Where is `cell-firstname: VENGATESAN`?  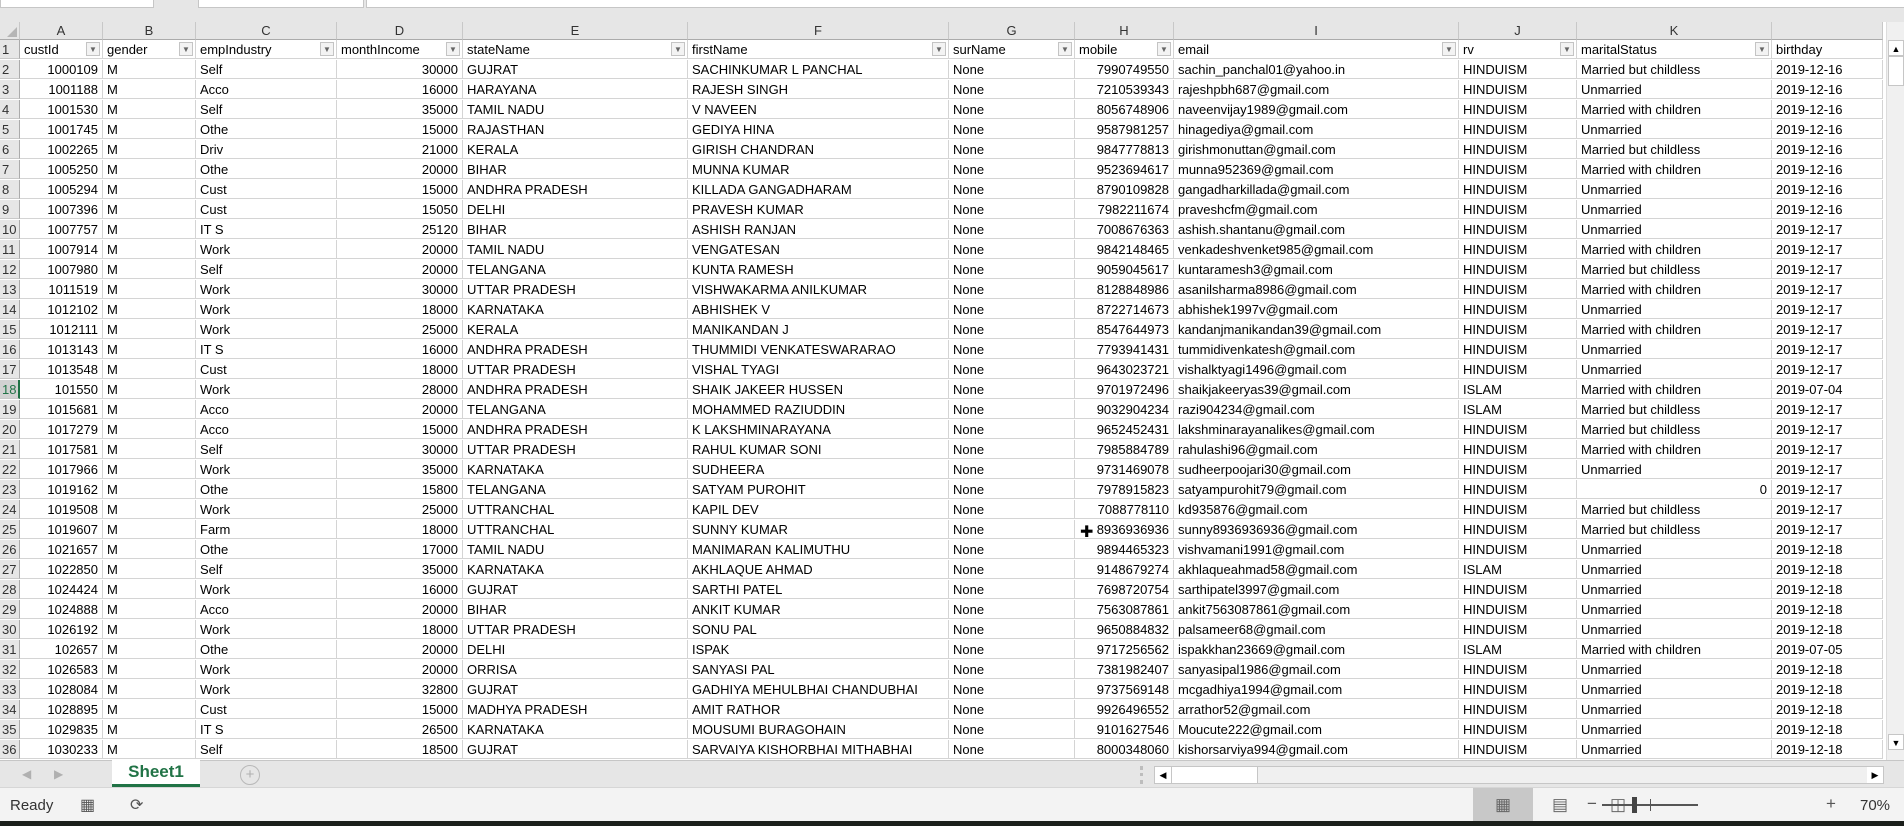
cell-firstname: VENGATESAN is located at coordinates (818, 249).